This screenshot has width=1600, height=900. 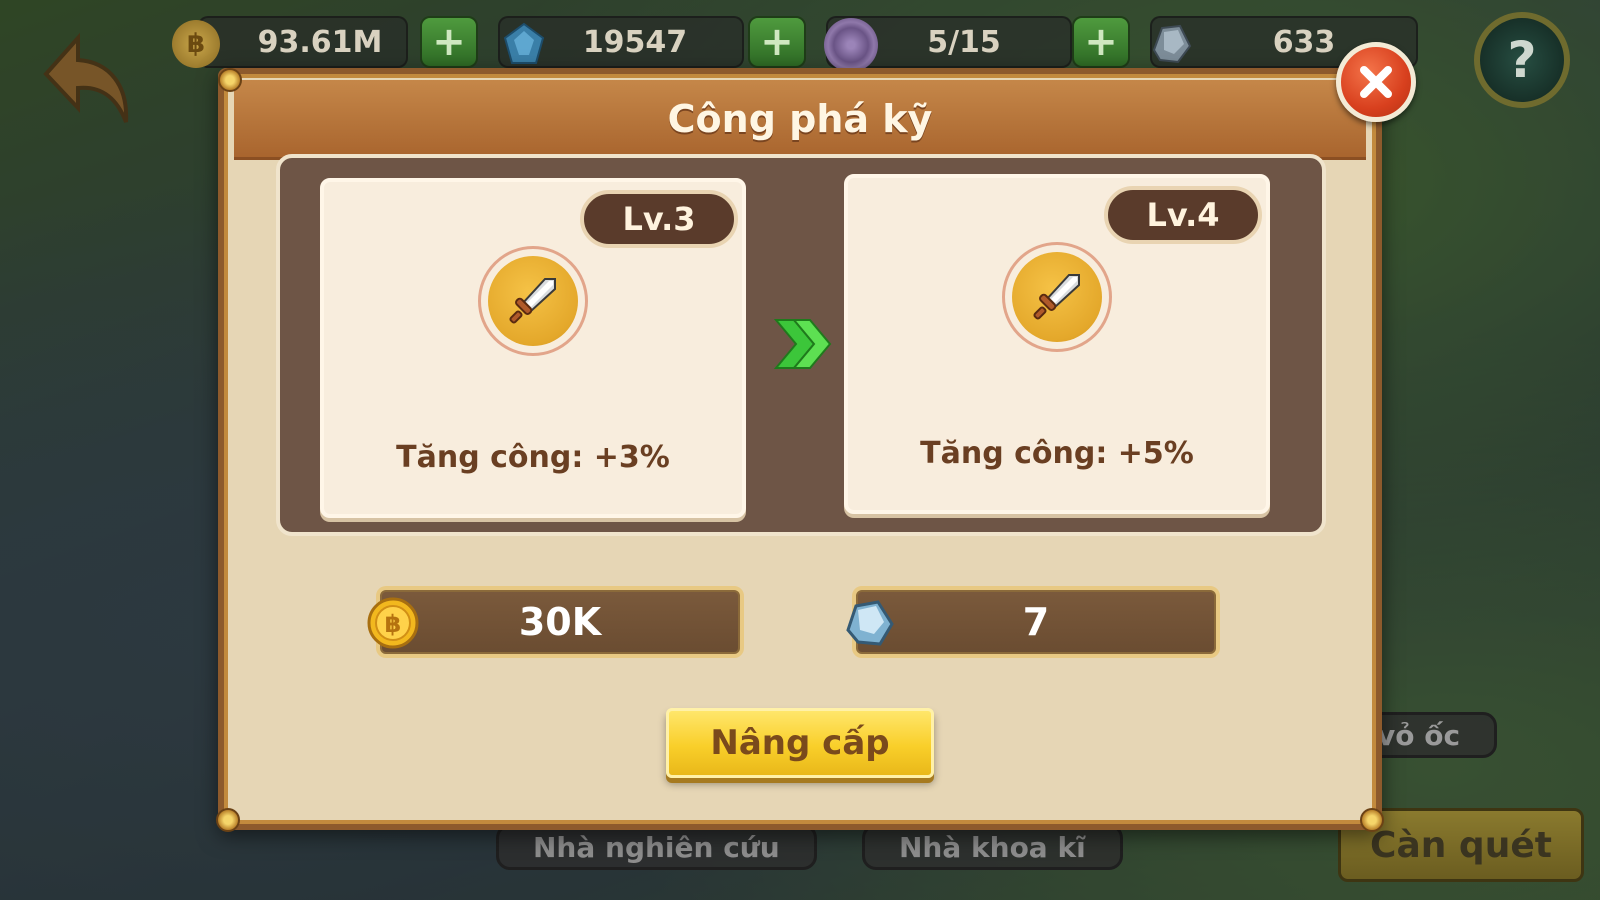 What do you see at coordinates (802, 344) in the screenshot?
I see `double-chevron-right-icon` at bounding box center [802, 344].